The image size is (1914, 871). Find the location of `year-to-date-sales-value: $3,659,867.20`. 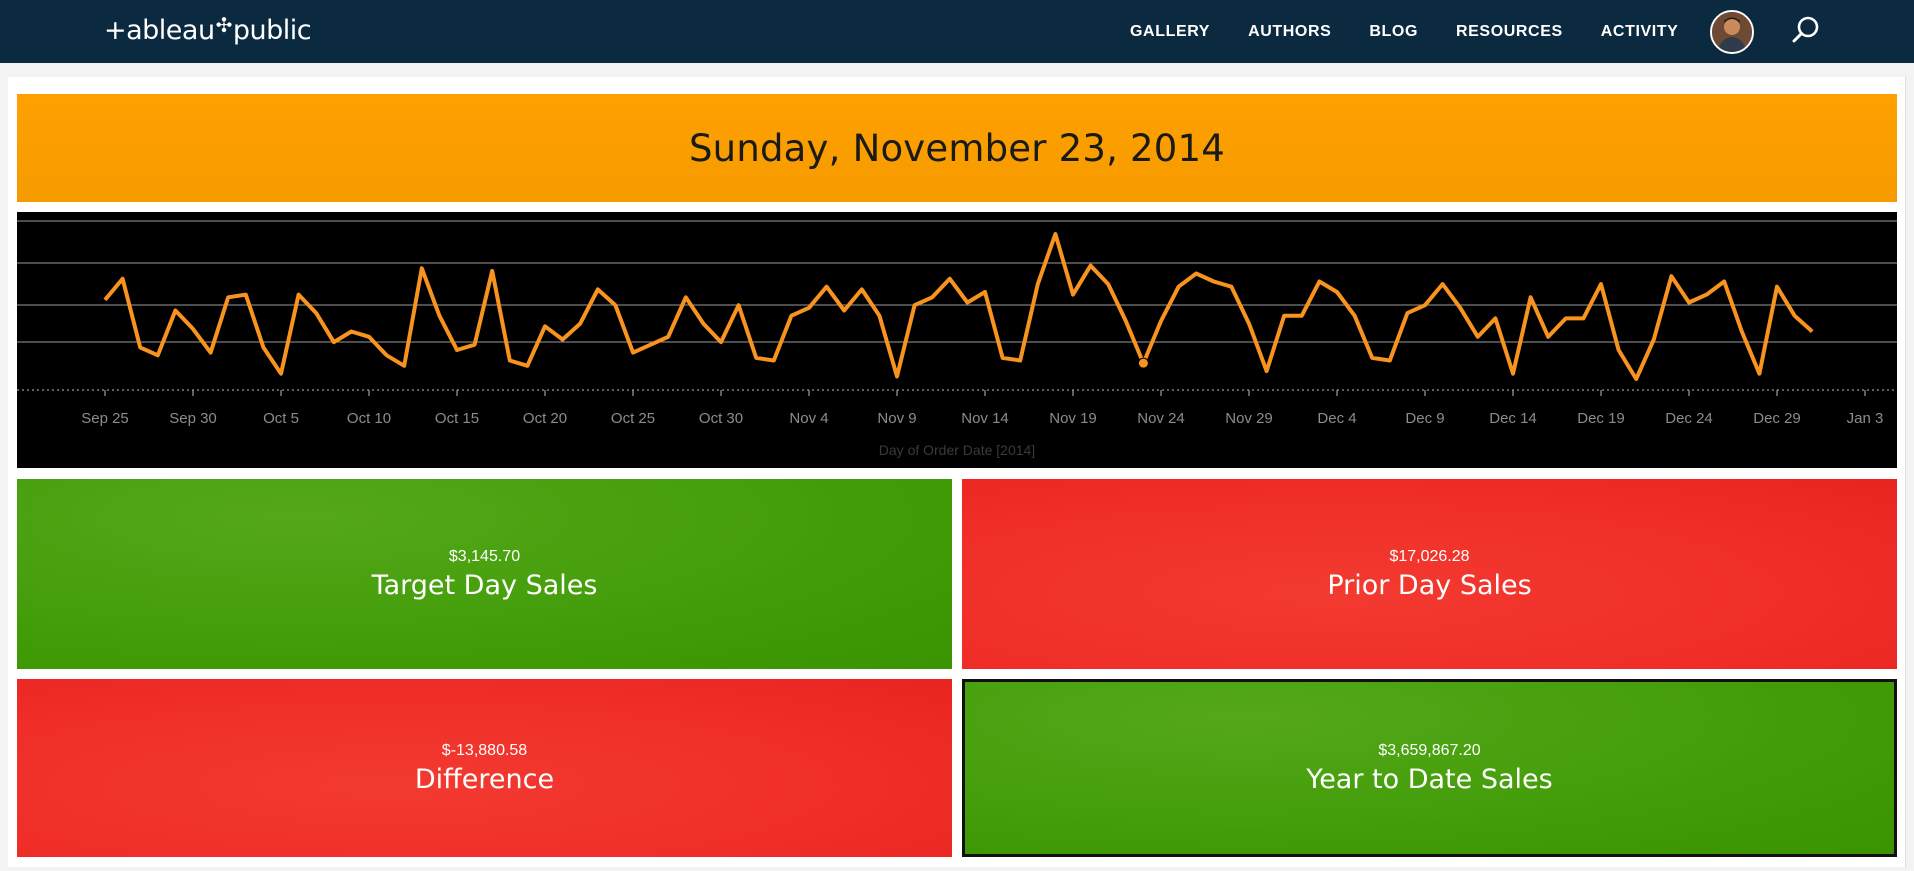

year-to-date-sales-value: $3,659,867.20 is located at coordinates (1429, 750).